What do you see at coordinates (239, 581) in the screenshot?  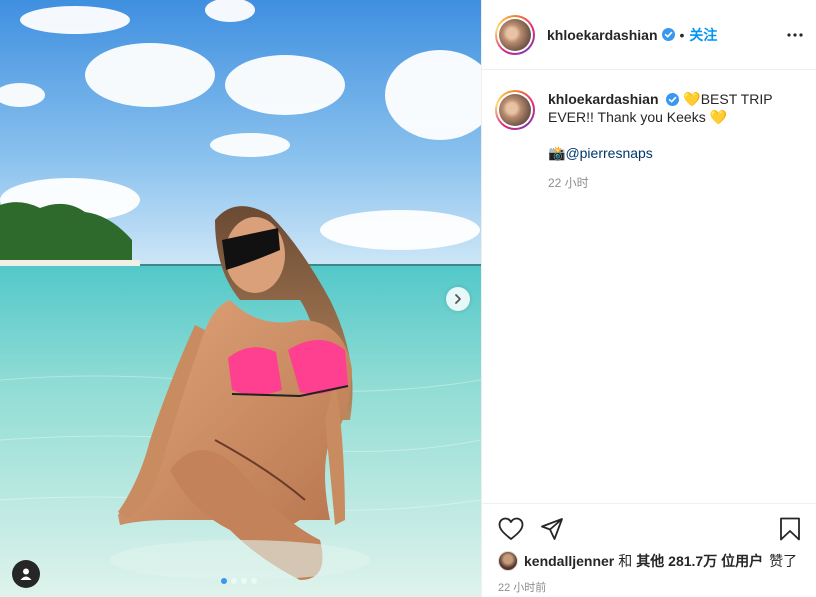 I see `carousel-indicator` at bounding box center [239, 581].